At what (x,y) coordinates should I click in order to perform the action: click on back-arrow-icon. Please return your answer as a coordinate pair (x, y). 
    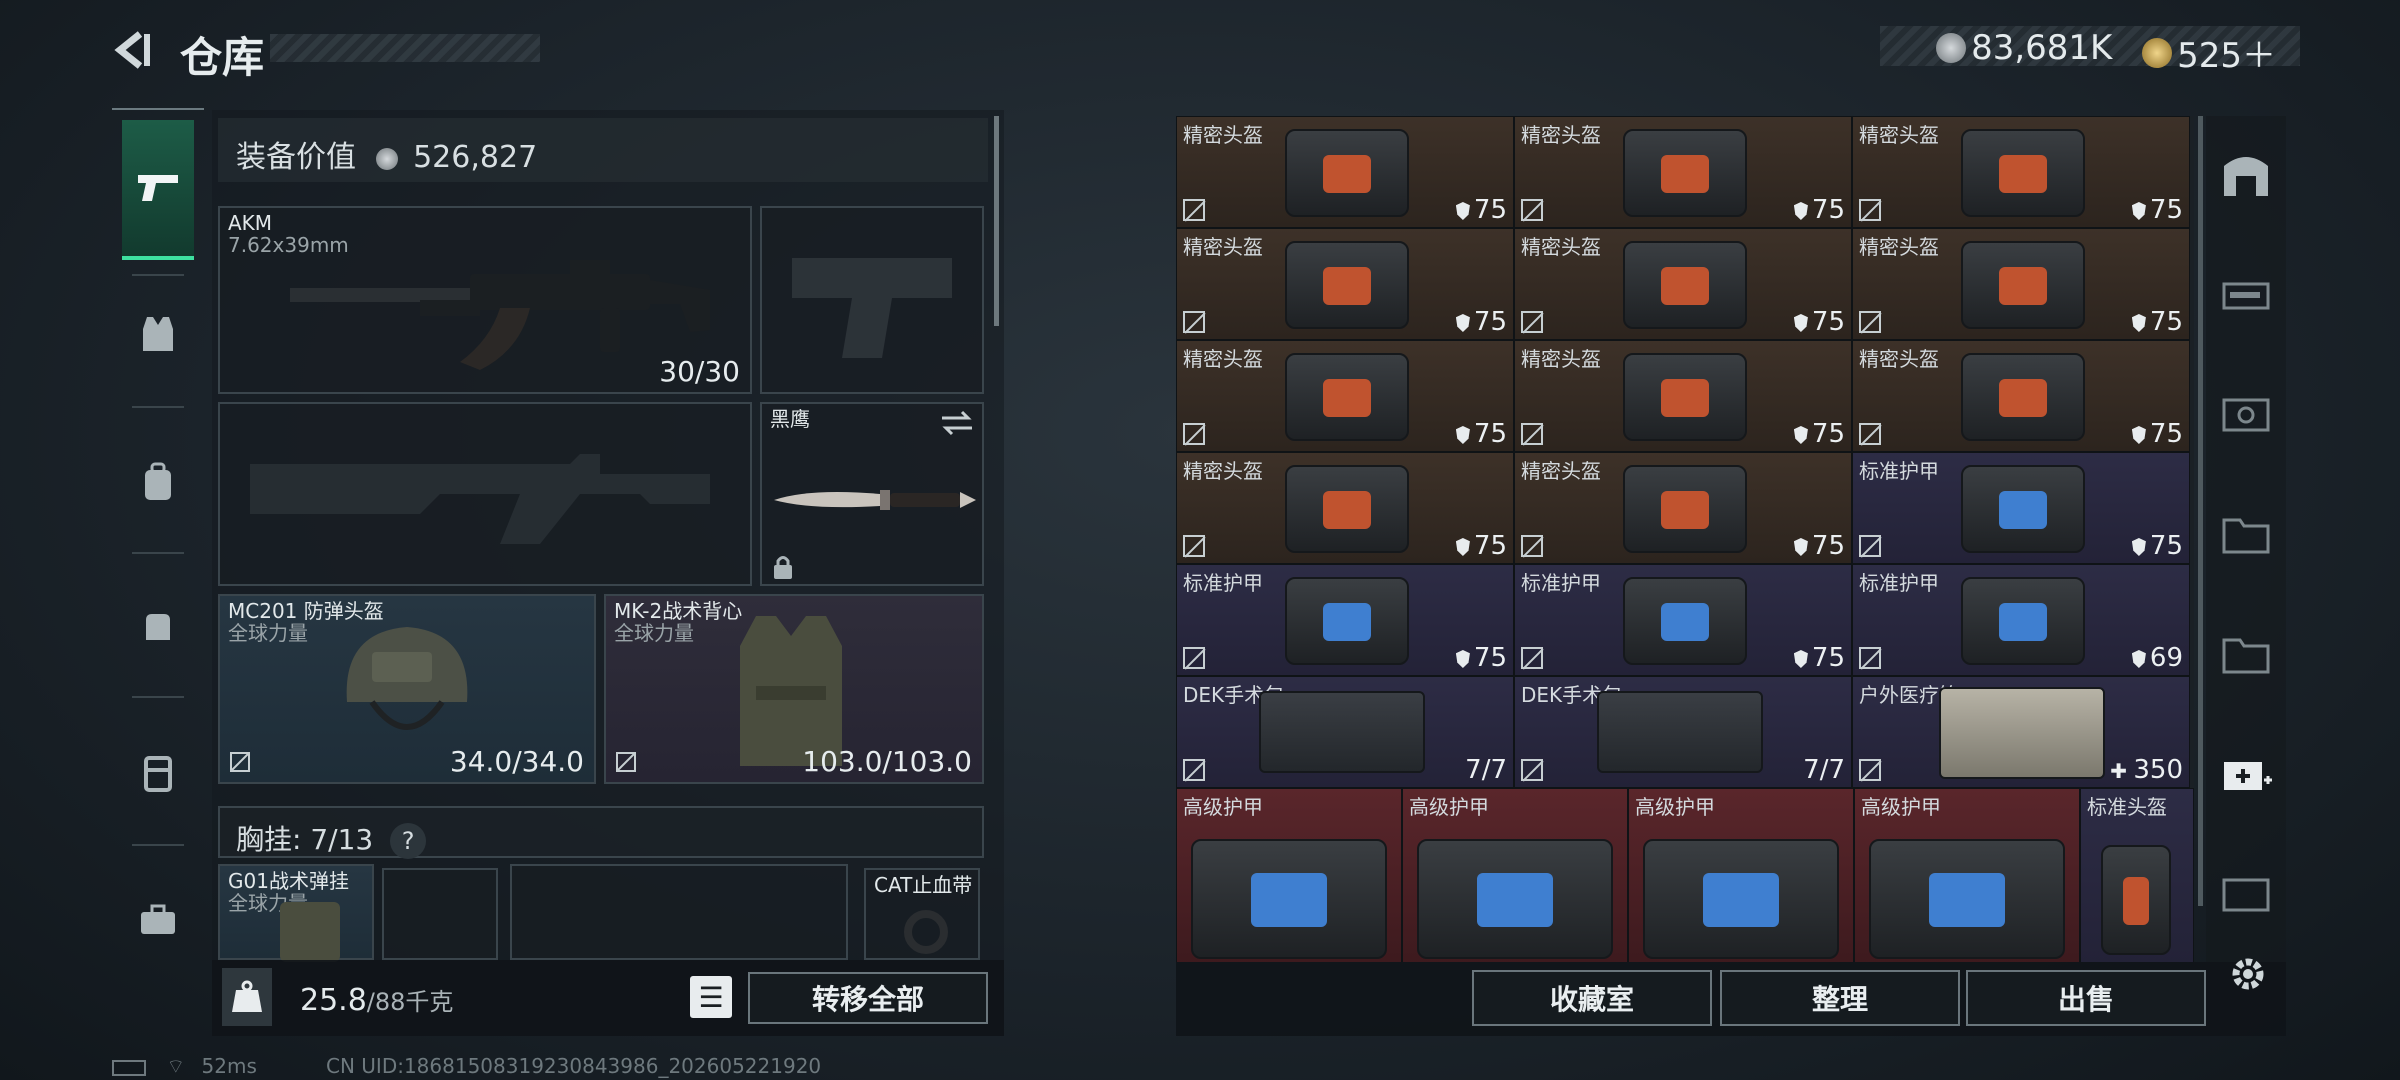
    Looking at the image, I should click on (132, 50).